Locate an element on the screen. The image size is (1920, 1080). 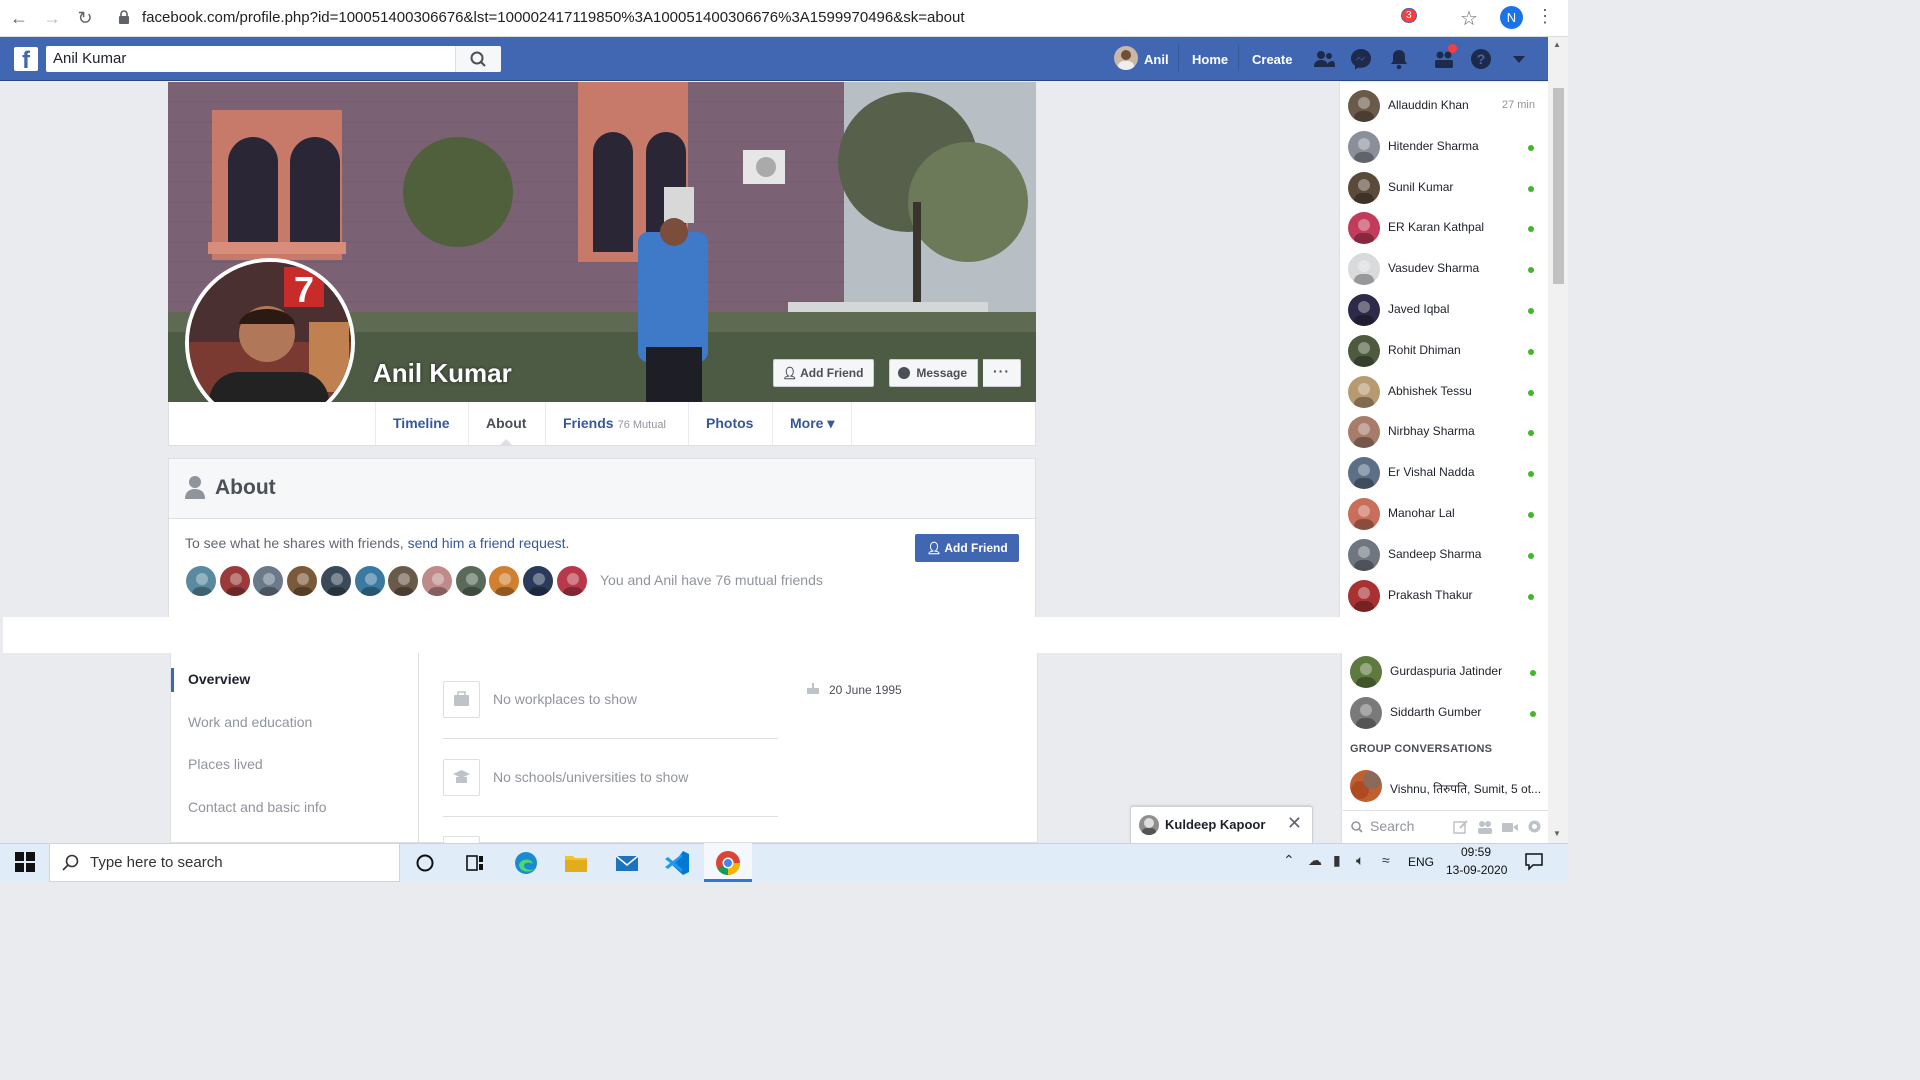
search-input is located at coordinates (253, 58).